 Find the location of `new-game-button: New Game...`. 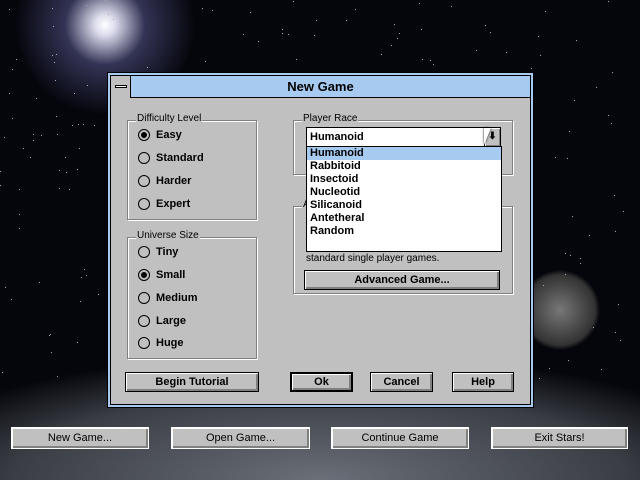

new-game-button: New Game... is located at coordinates (80, 438).